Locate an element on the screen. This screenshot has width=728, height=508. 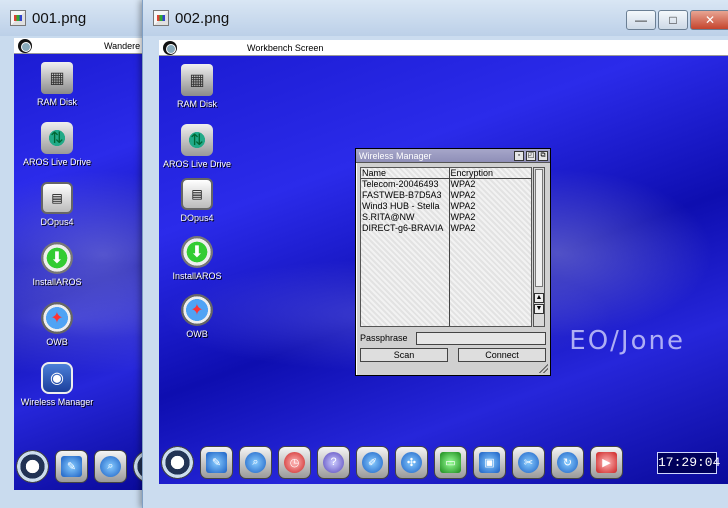
table-row: DIRECT-g6-BRAVIA WPA2 is located at coordinates (446, 228).